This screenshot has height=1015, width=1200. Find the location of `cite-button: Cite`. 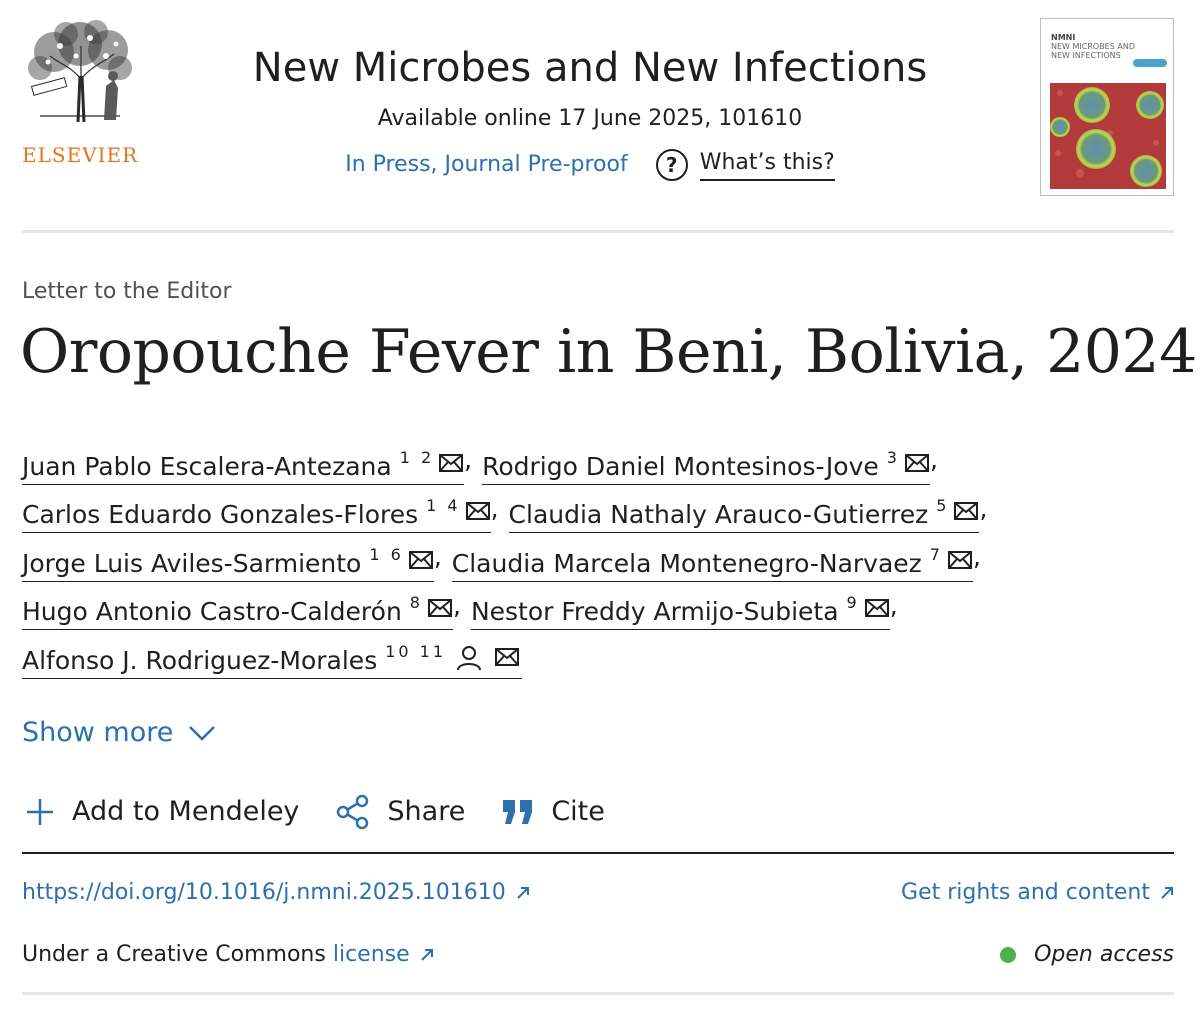

cite-button: Cite is located at coordinates (553, 812).